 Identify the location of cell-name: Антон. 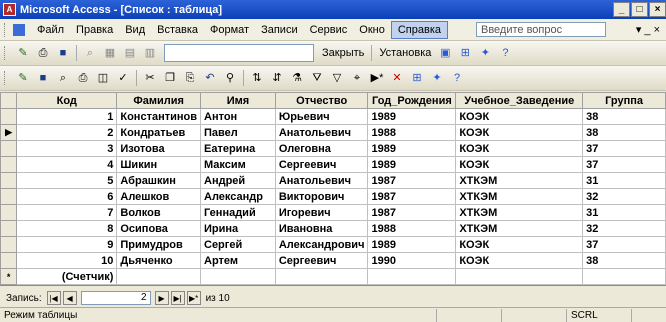
(238, 116).